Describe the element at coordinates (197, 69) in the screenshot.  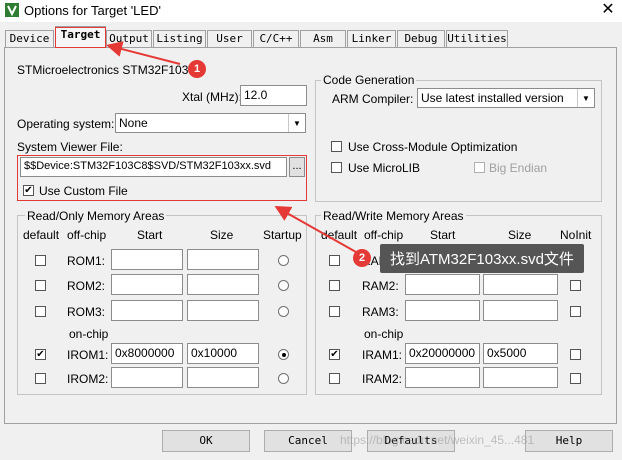
I see `step-badge-1: 1` at that location.